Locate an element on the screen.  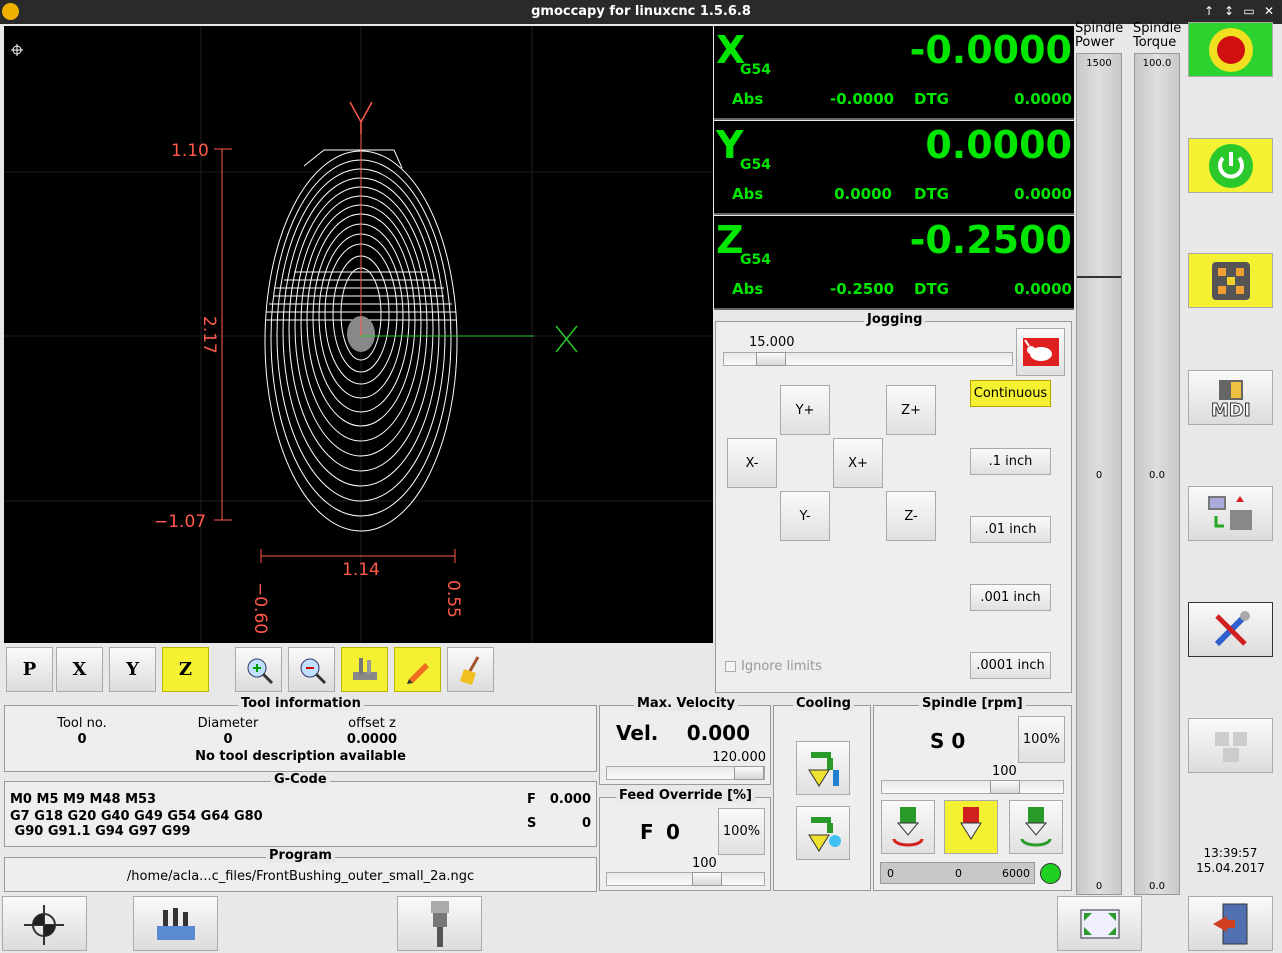
window-shade-icon: ↕ is located at coordinates (1229, 11).